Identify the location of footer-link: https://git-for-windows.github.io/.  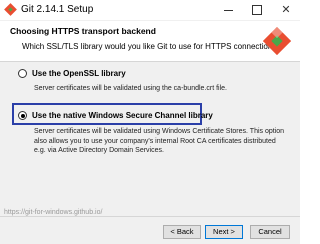
(55, 212).